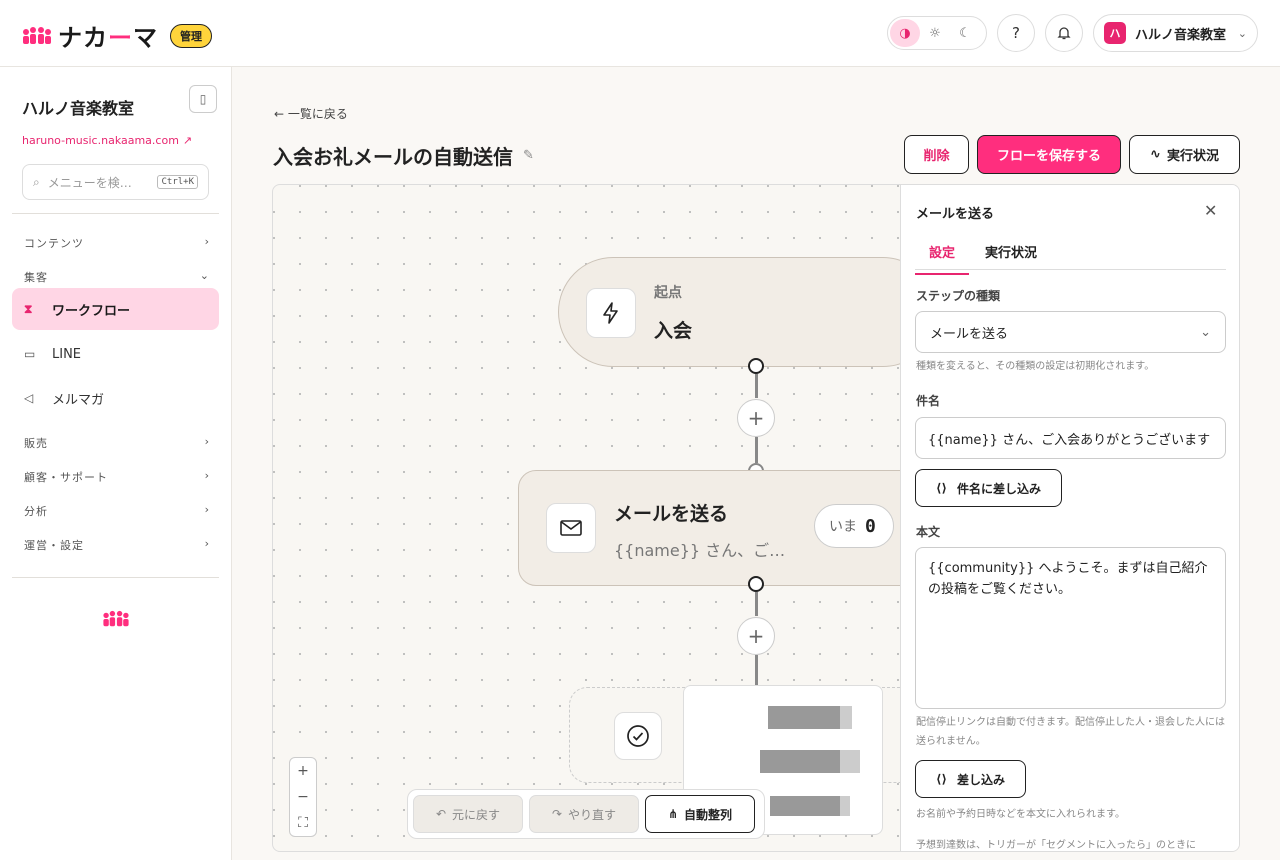 The image size is (1280, 860). What do you see at coordinates (117, 545) in the screenshot?
I see `section-operations: 運営・設定 ›` at bounding box center [117, 545].